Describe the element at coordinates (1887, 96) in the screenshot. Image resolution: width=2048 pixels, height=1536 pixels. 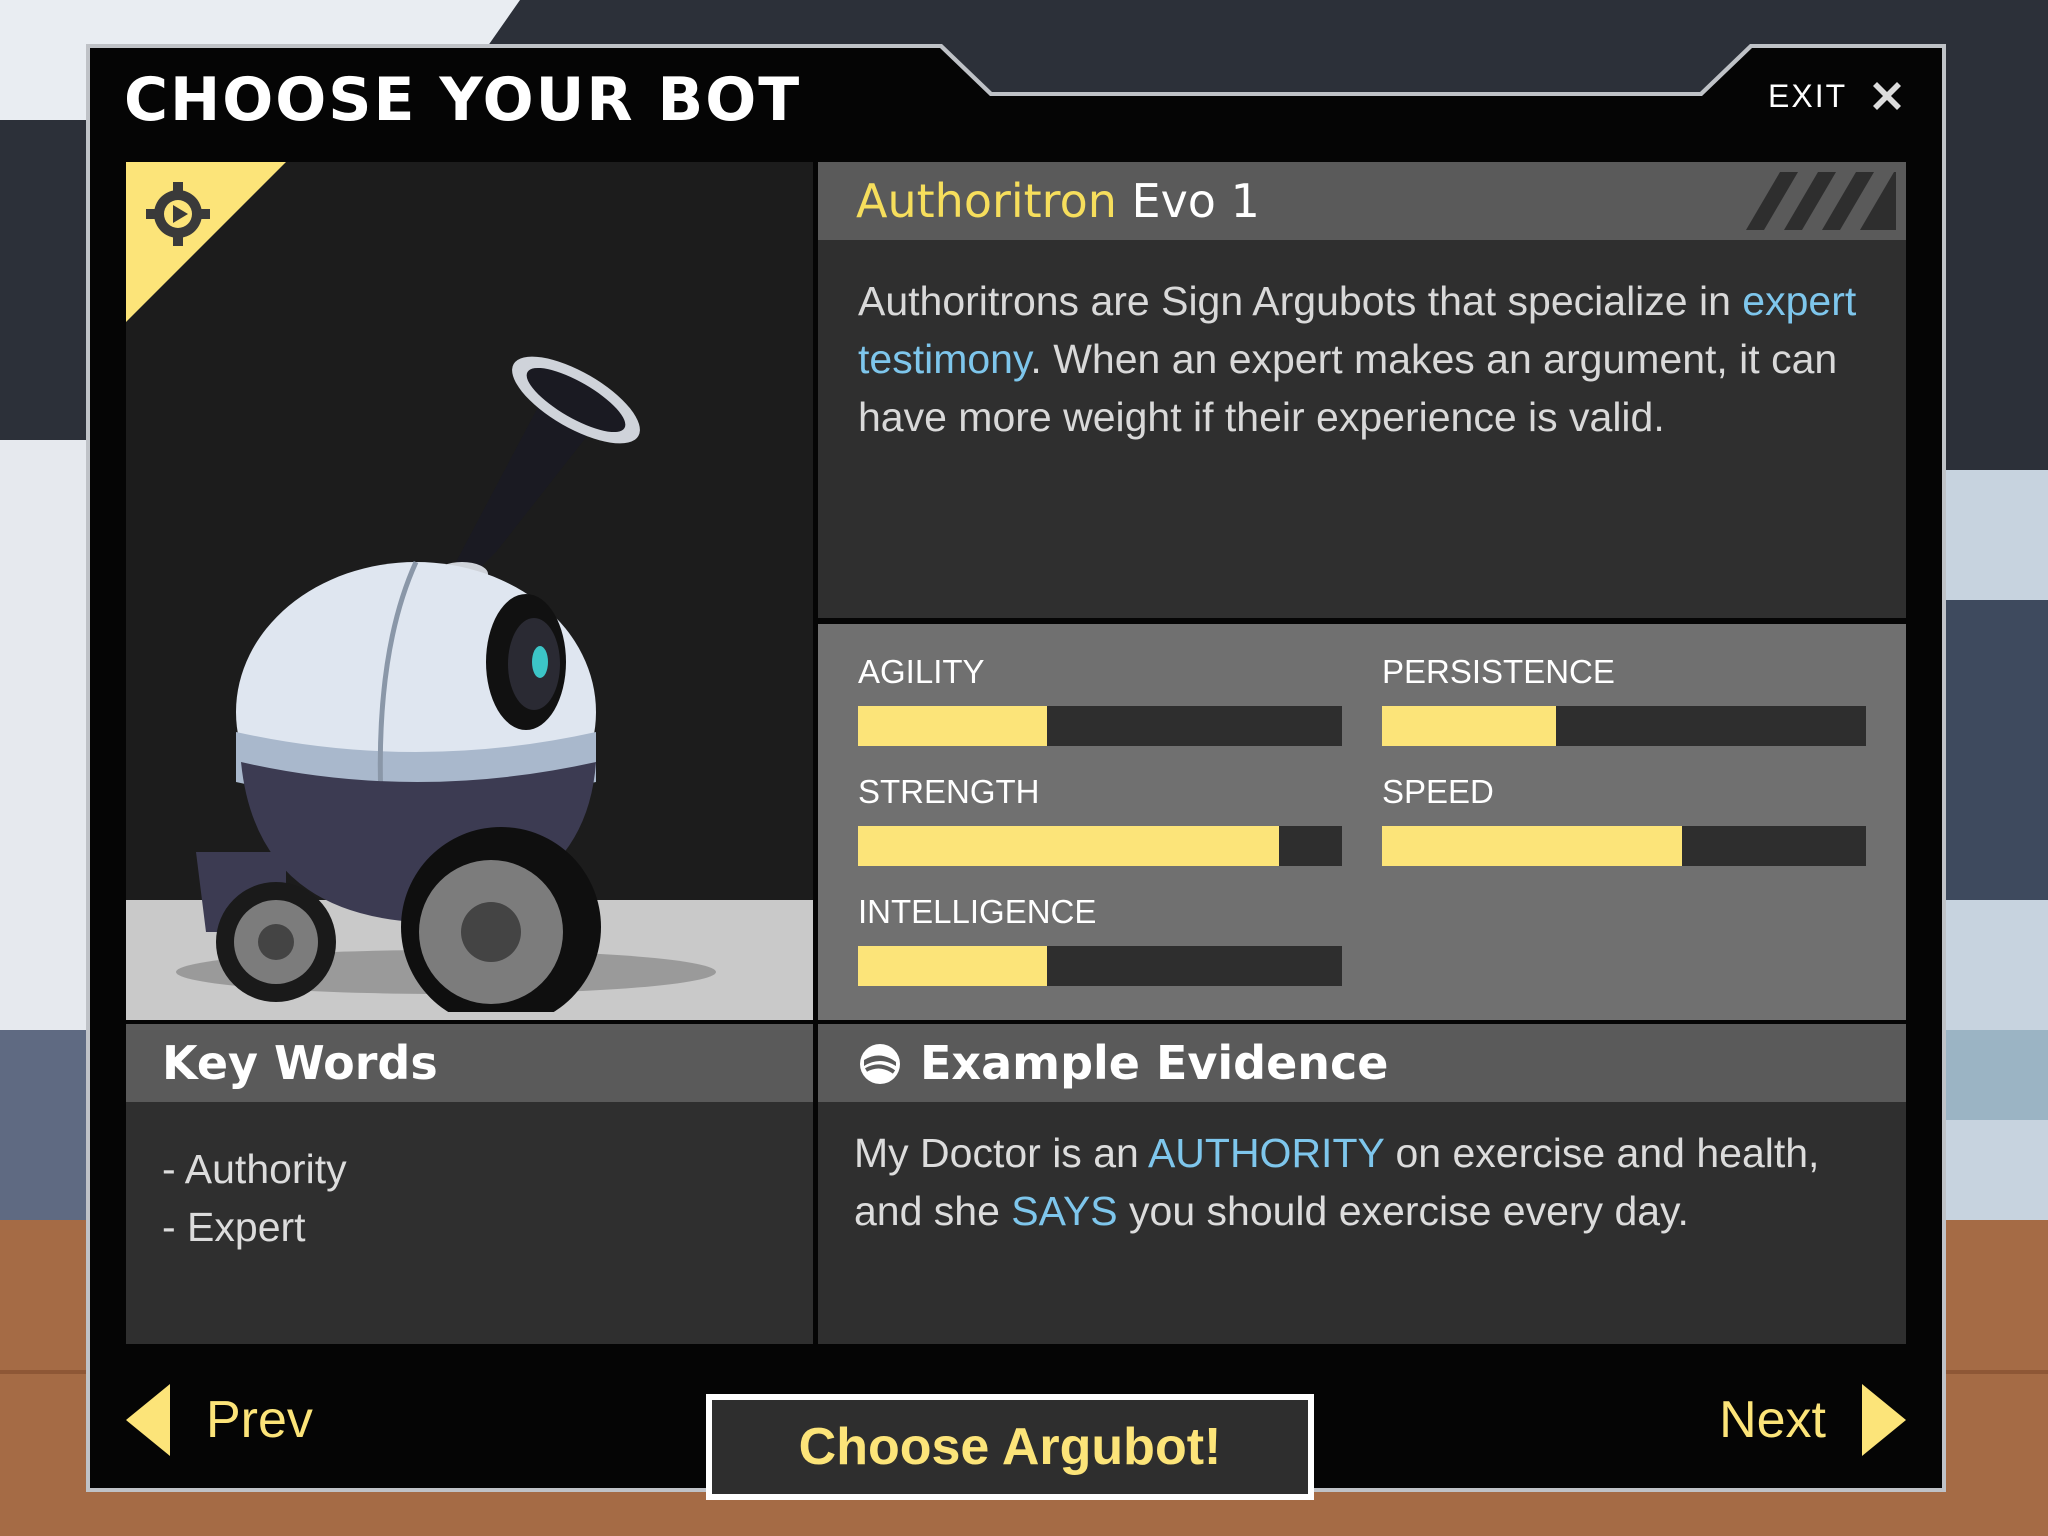
I see `close-icon` at that location.